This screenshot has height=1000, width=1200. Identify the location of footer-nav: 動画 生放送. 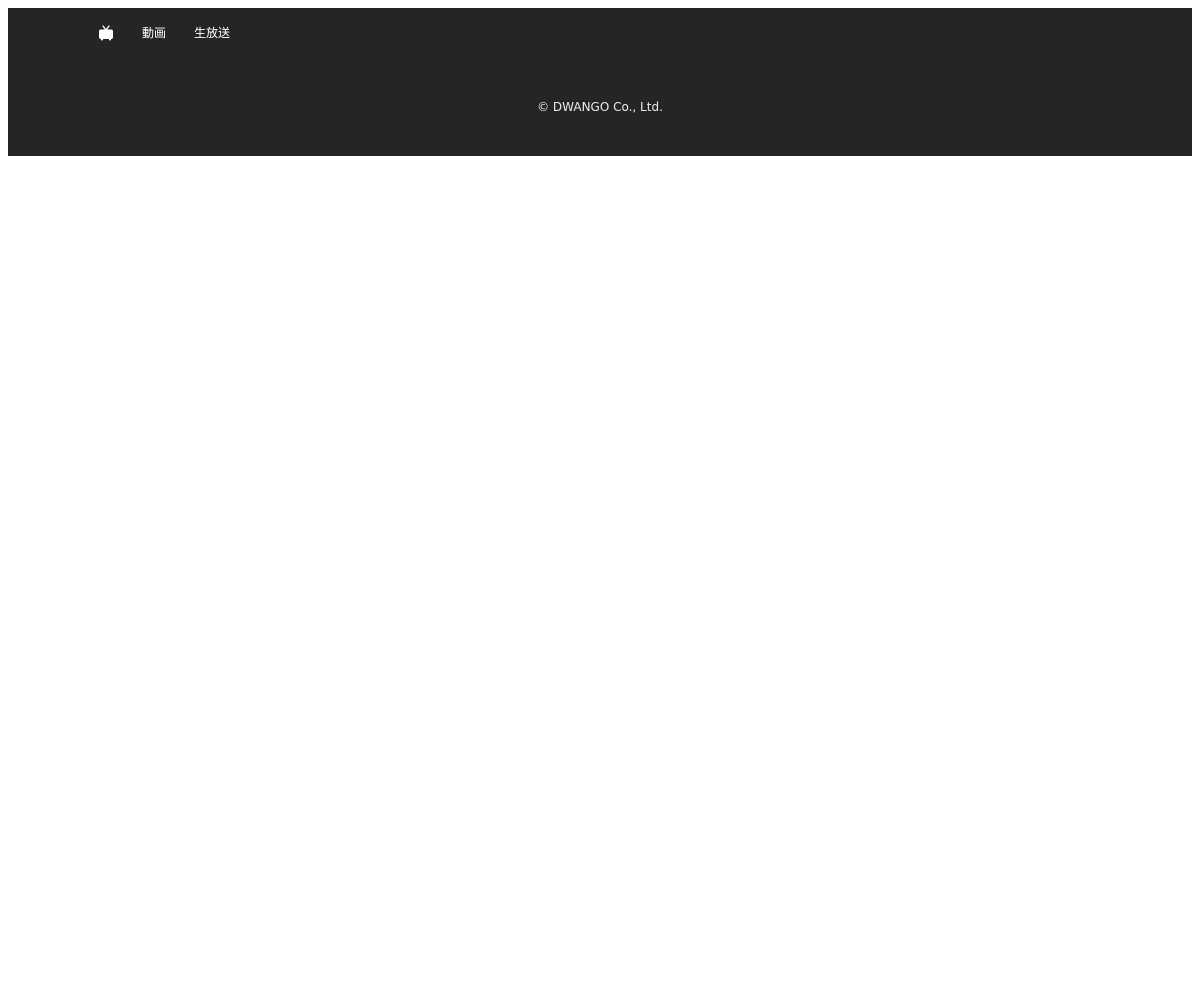
(178, 33).